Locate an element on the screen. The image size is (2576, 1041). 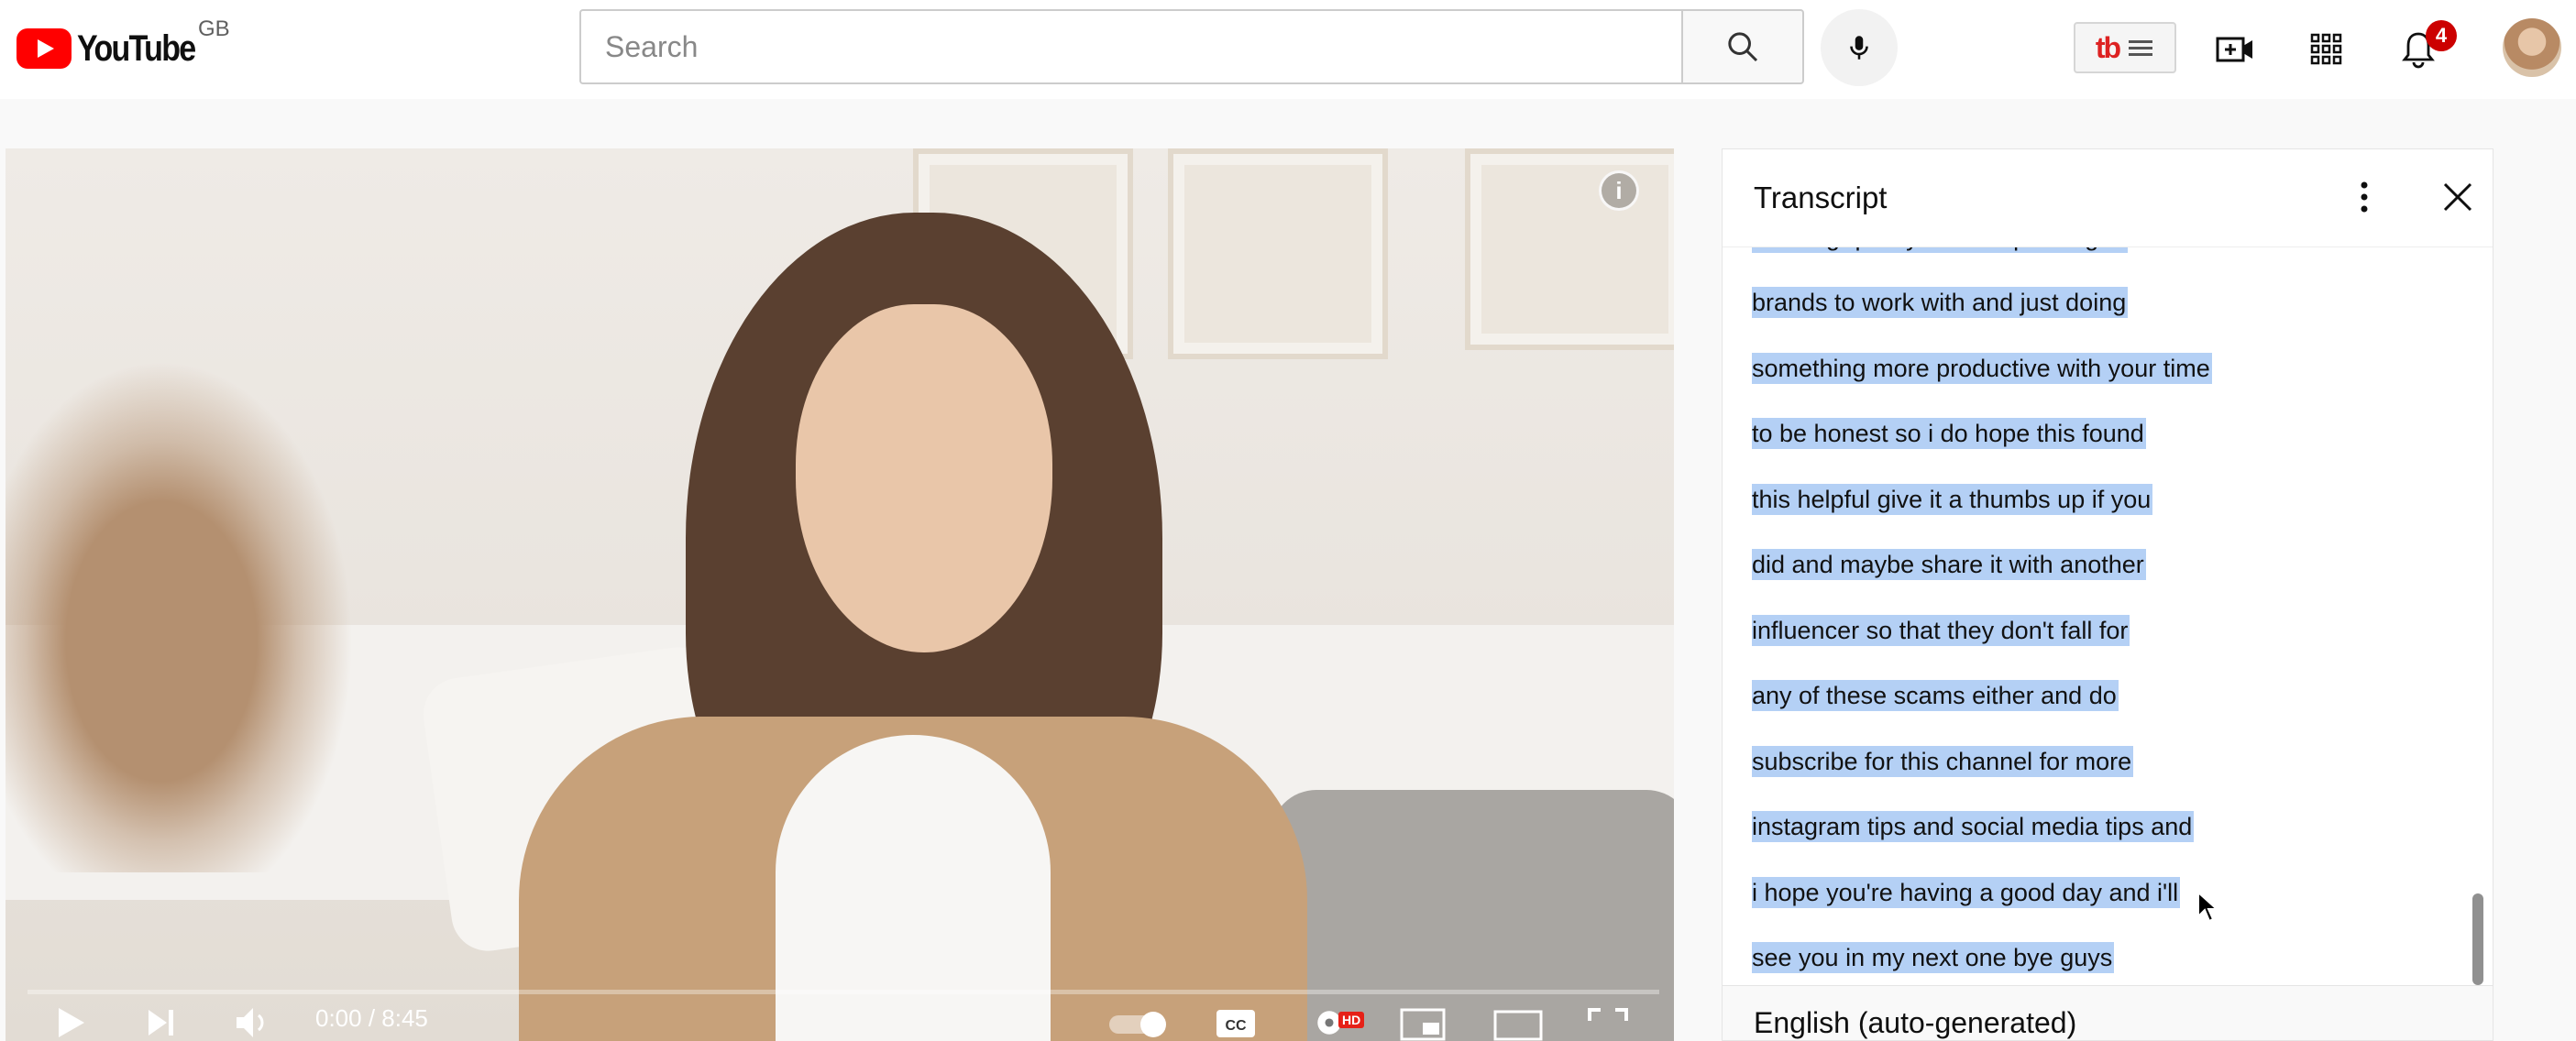
youtube-logo: YouTube is located at coordinates (116, 48).